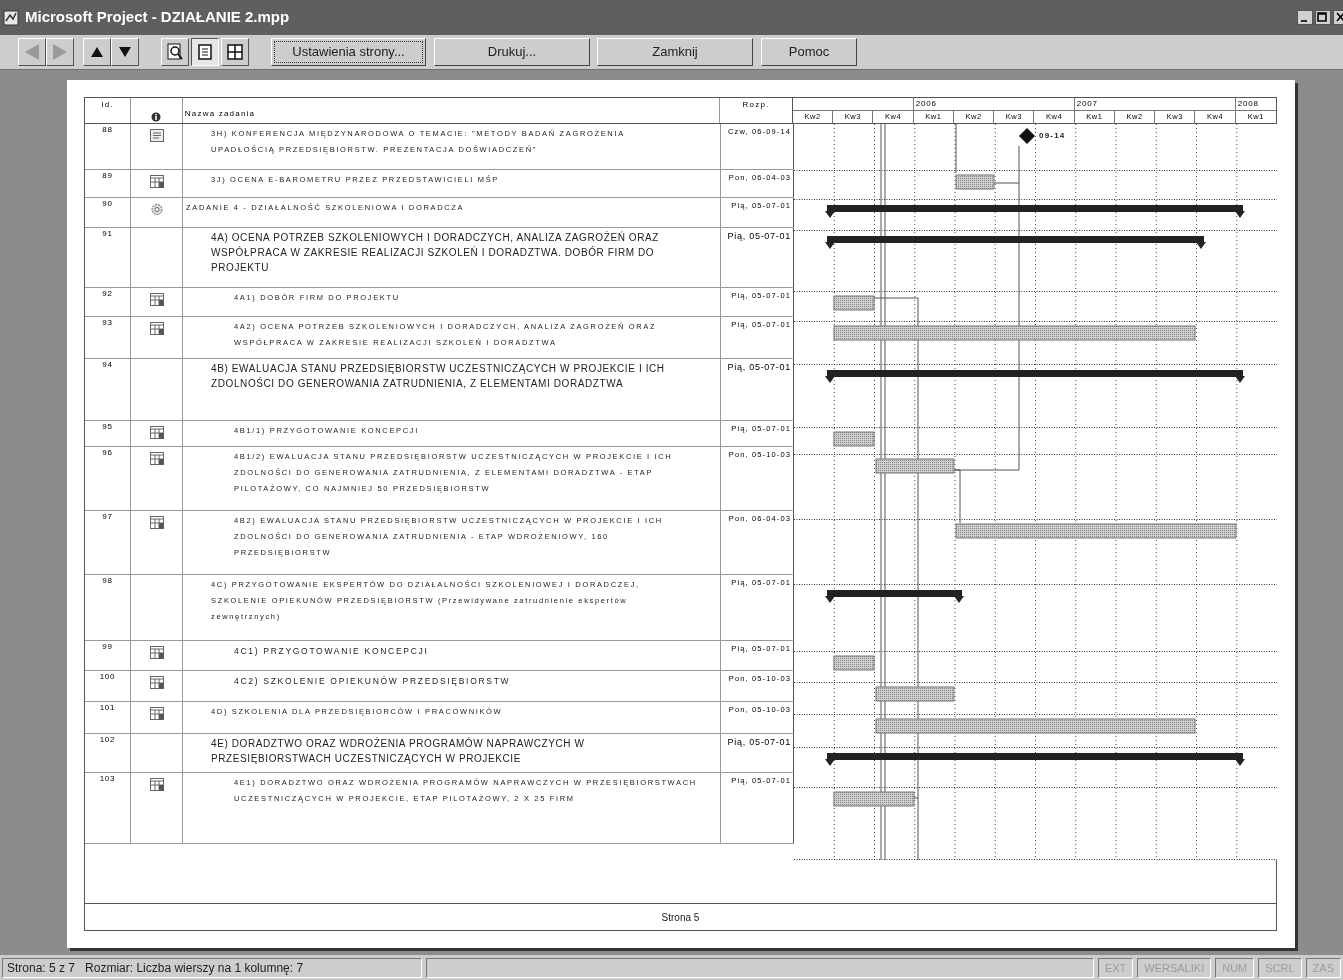  I want to click on row-id: 89, so click(107, 175).